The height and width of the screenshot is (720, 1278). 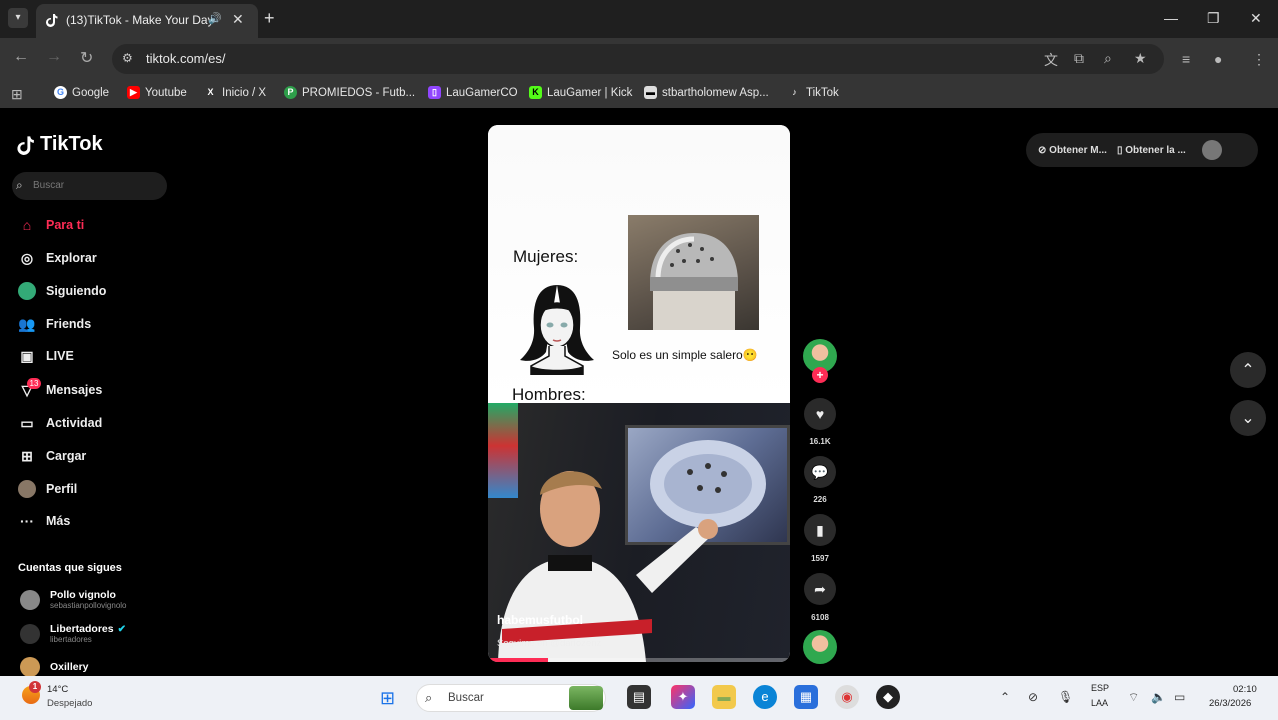 I want to click on bookmark-google: G Google, so click(x=81, y=92).